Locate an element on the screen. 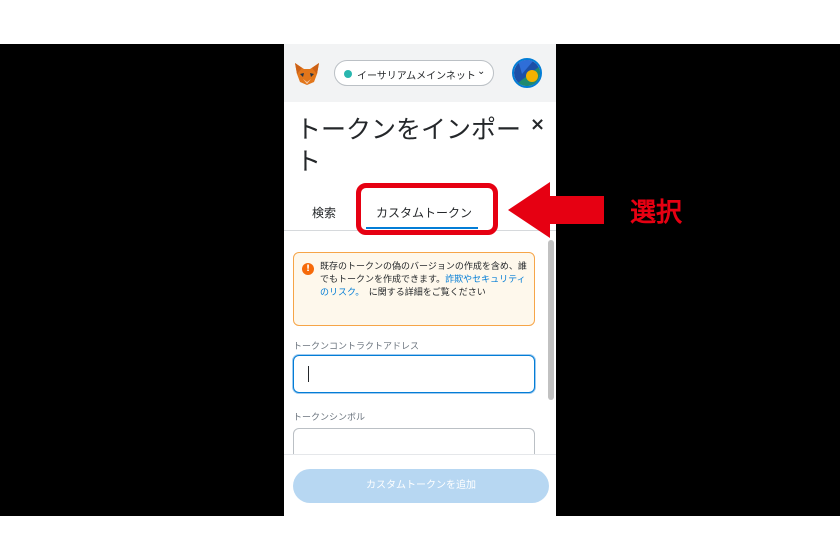 This screenshot has height=560, width=840. account-identicon is located at coordinates (527, 73).